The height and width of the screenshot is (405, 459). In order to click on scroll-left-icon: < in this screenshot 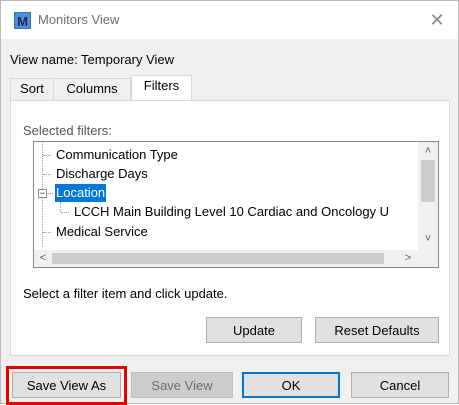, I will do `click(43, 258)`.